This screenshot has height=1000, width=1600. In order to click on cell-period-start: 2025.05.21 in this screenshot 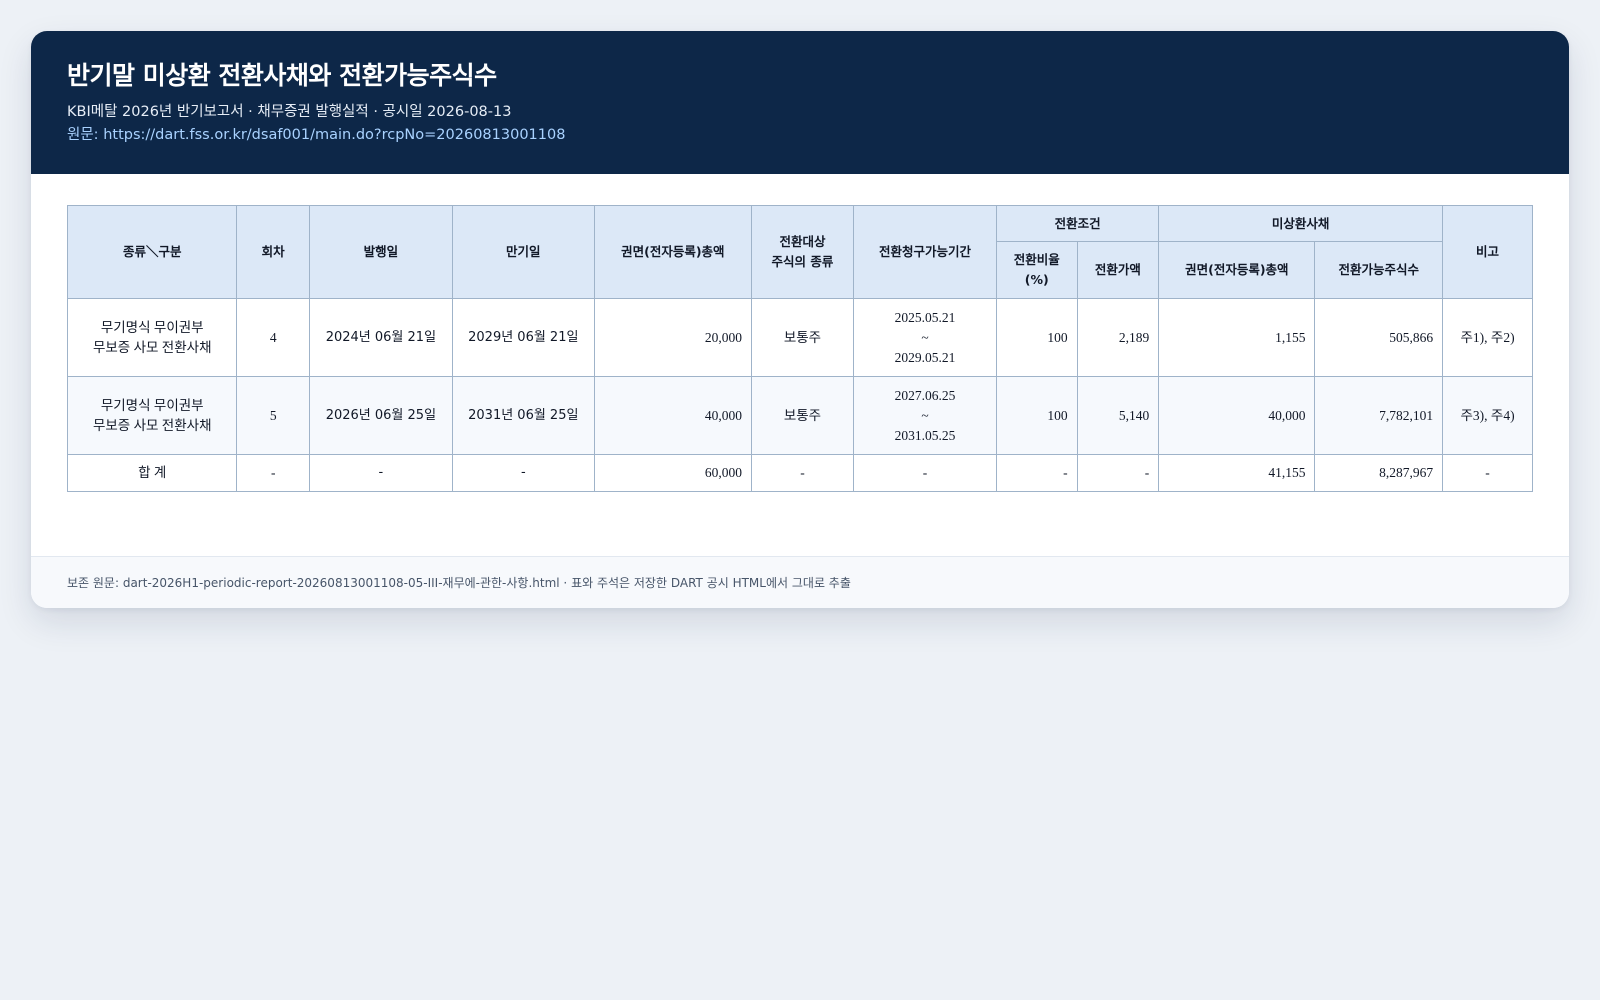, I will do `click(925, 317)`.